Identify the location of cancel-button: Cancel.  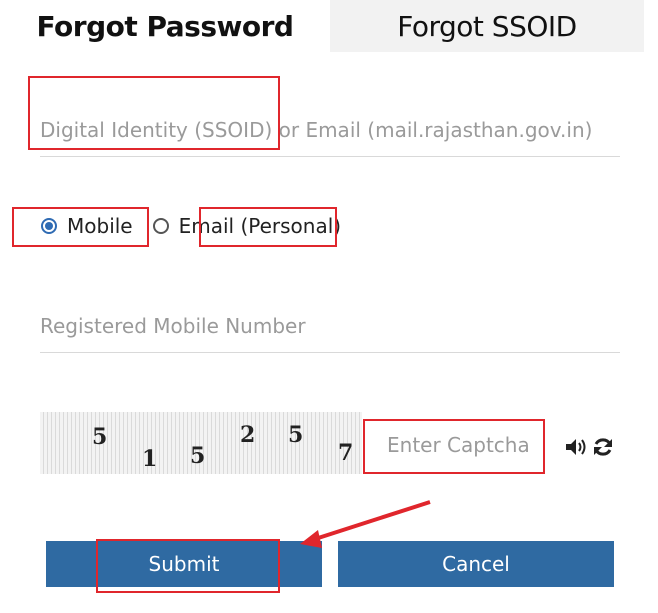
(476, 564).